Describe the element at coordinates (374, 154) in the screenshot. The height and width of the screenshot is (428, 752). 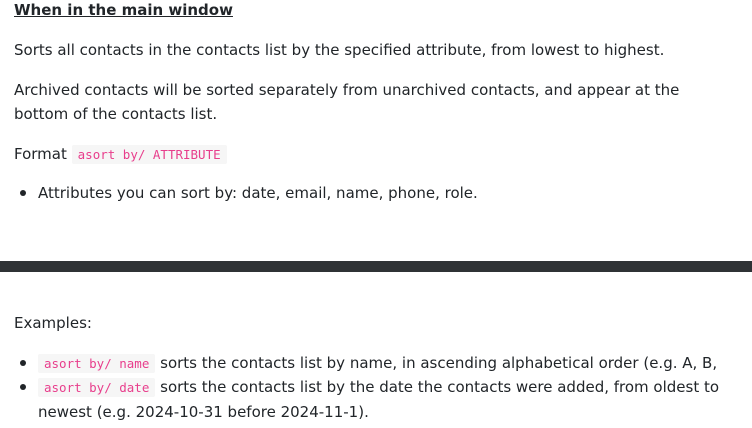
I see `format-line: Format asort by/ ATTRIBUTE` at that location.